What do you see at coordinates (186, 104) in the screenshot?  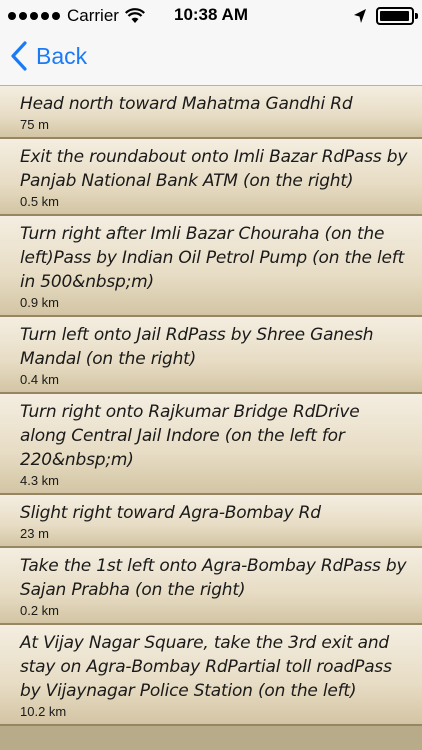 I see `step-instruction: Head north toward Mahatma Gandhi Rd` at bounding box center [186, 104].